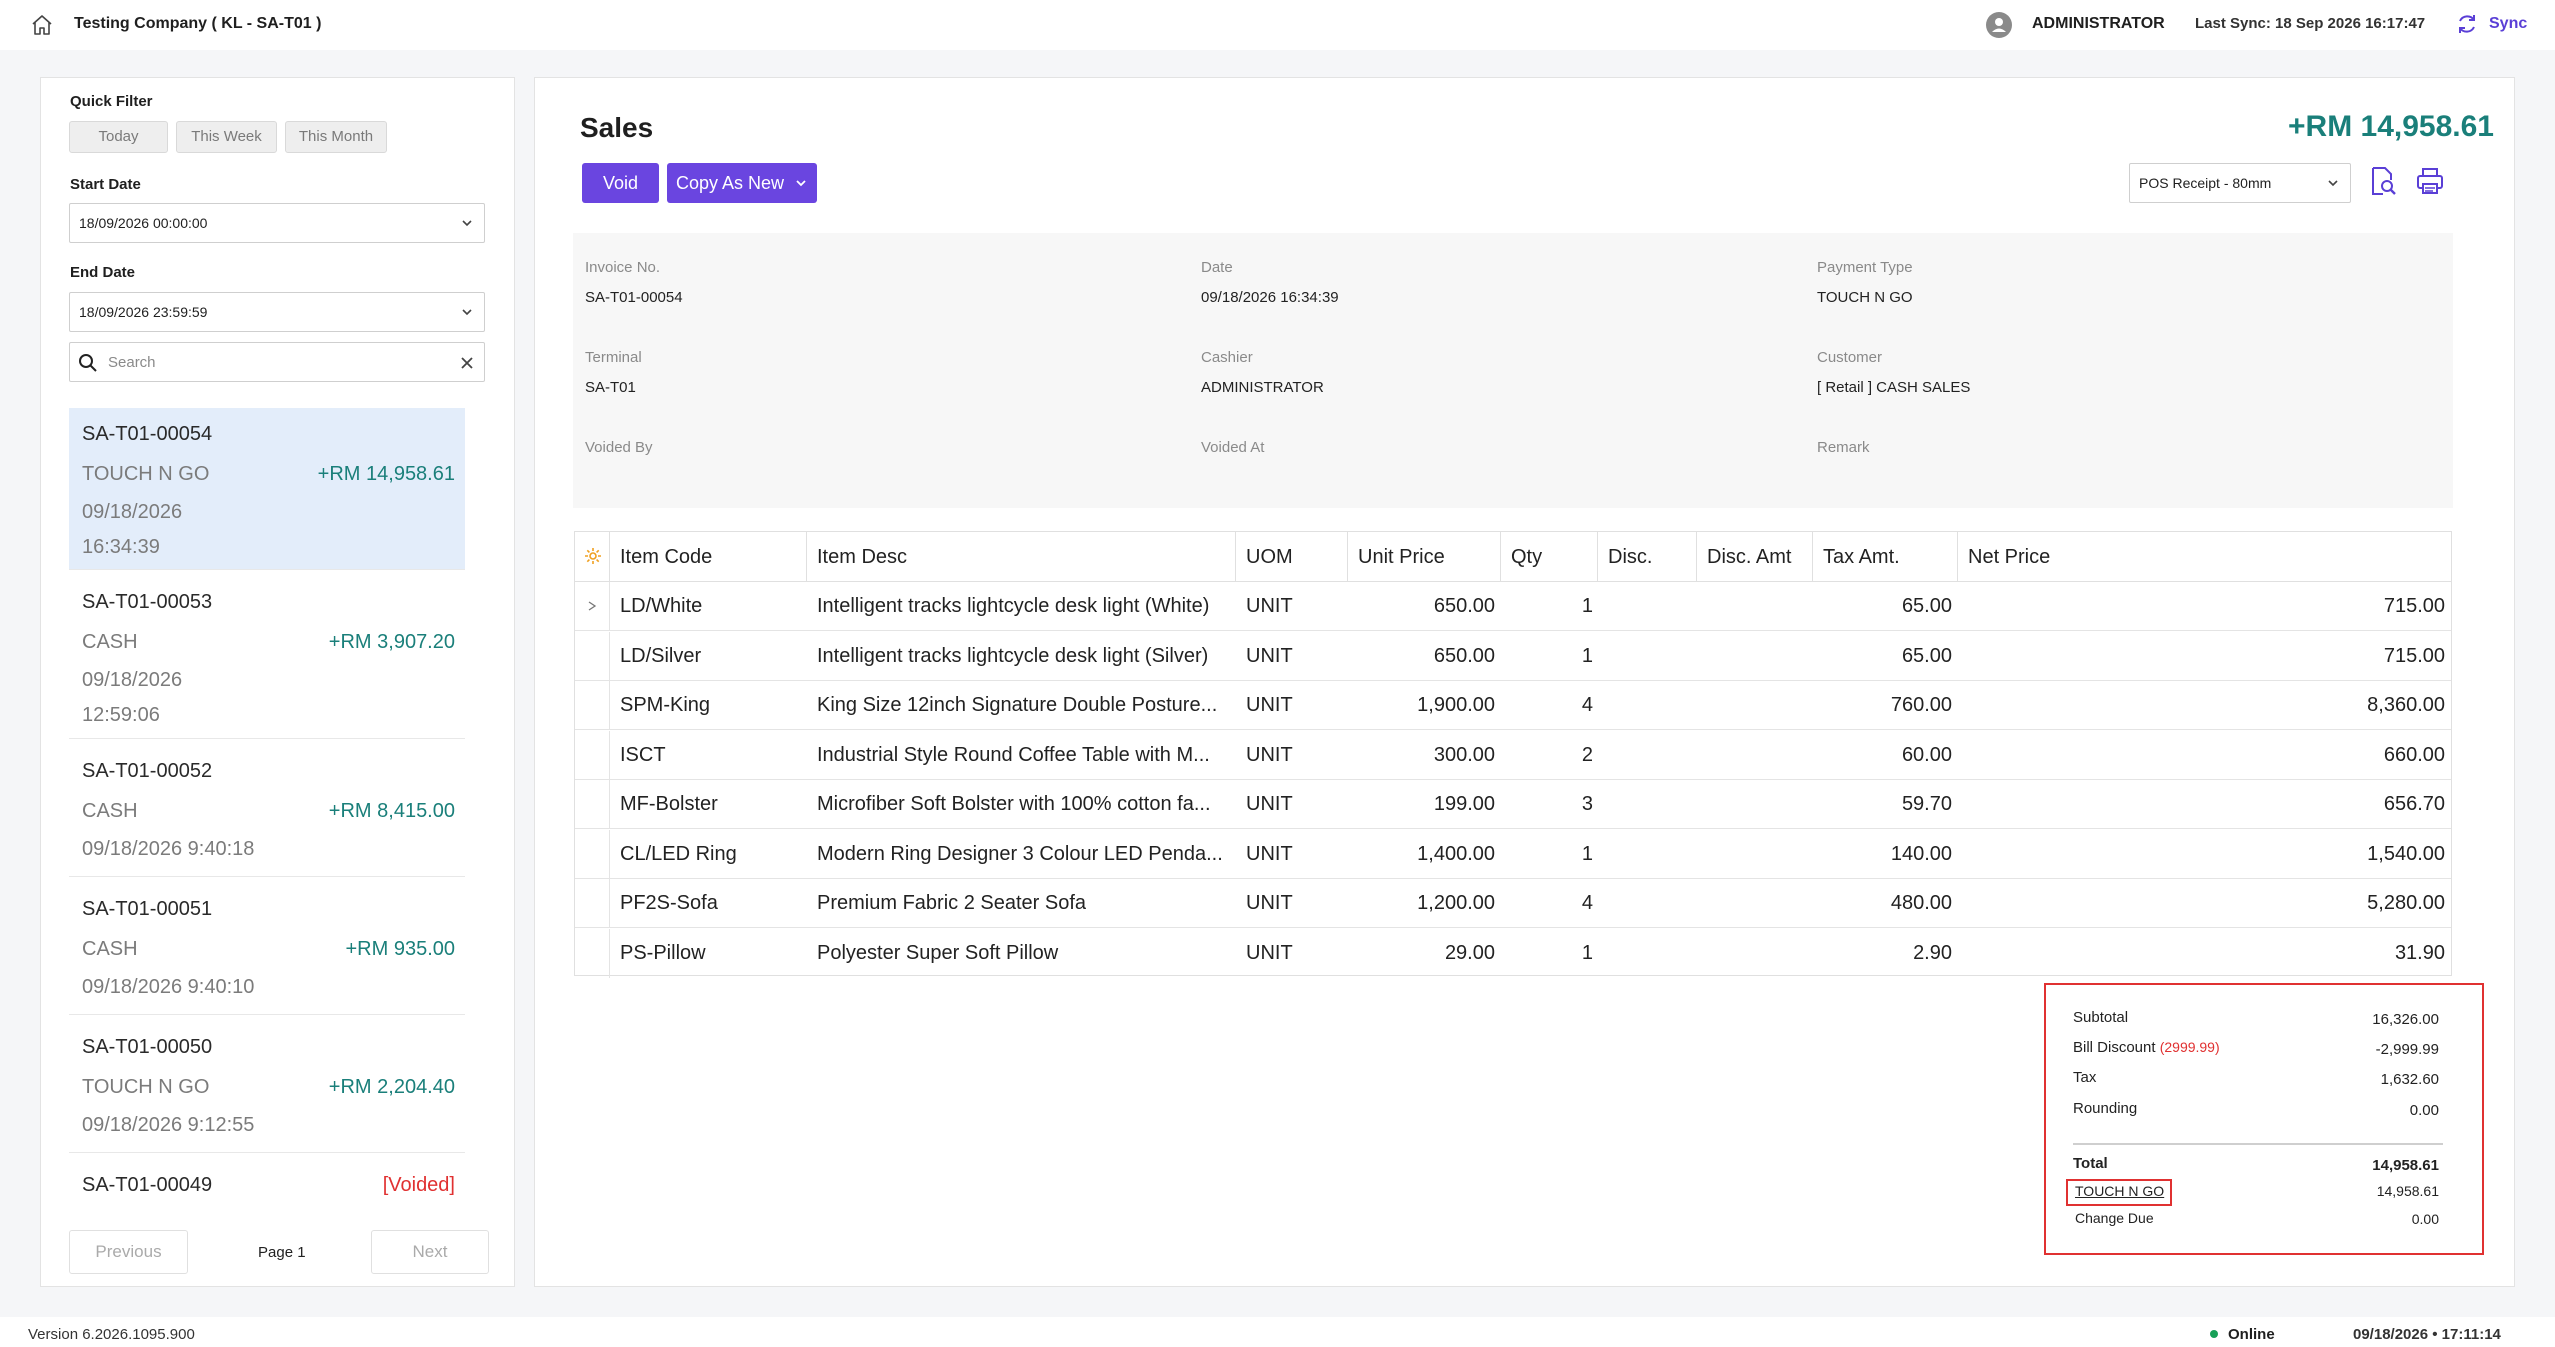 The image size is (2555, 1347). What do you see at coordinates (1926, 655) in the screenshot?
I see `cell-tax-amt: 65.00` at bounding box center [1926, 655].